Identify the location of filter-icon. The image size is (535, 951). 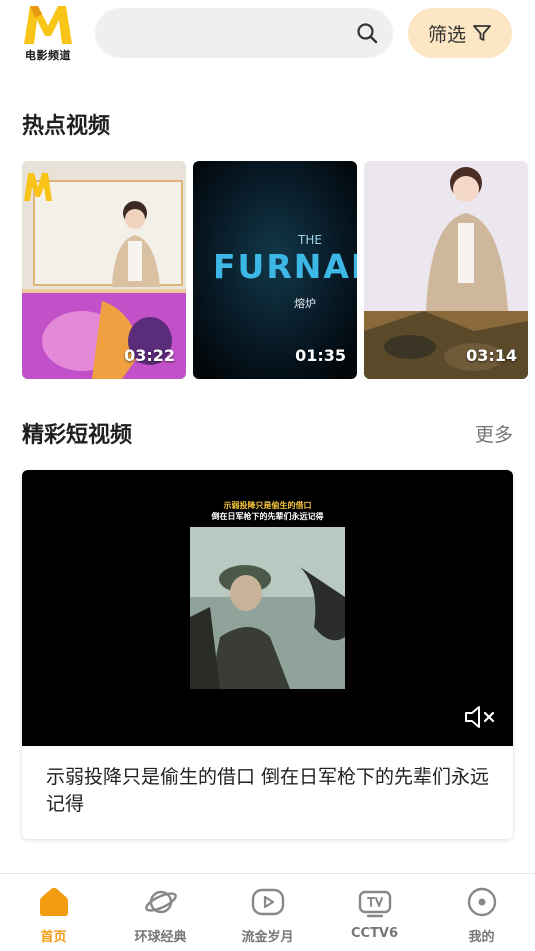
(482, 33).